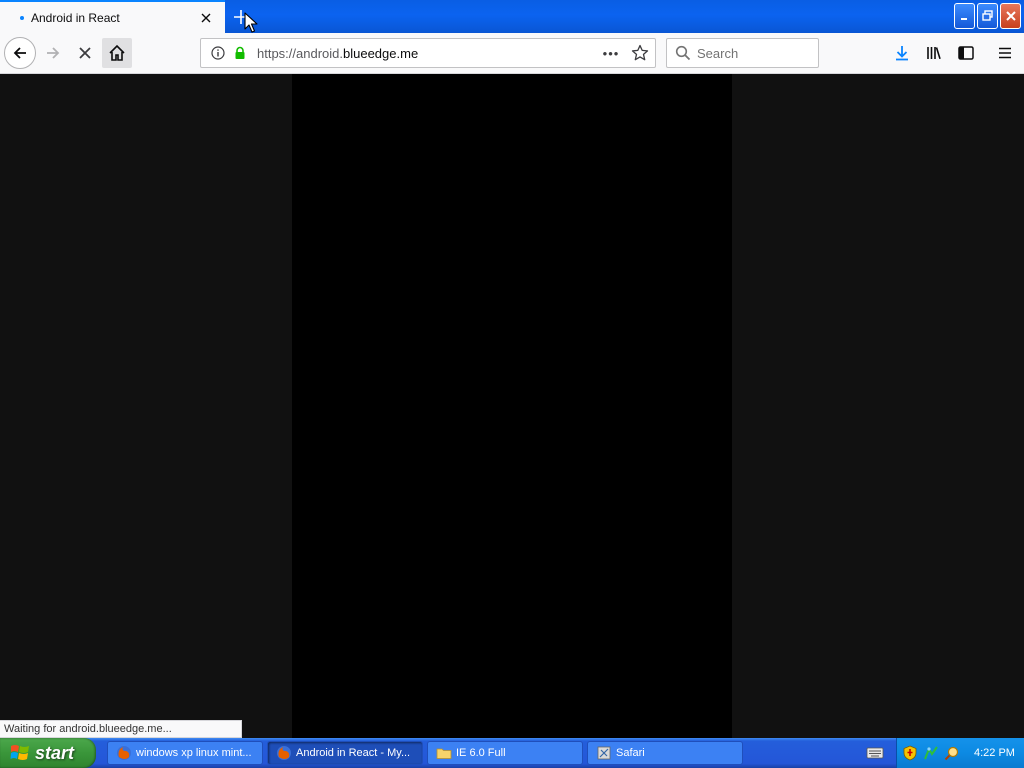 The width and height of the screenshot is (1024, 768). What do you see at coordinates (22, 17) in the screenshot?
I see `loading-indicator-icon` at bounding box center [22, 17].